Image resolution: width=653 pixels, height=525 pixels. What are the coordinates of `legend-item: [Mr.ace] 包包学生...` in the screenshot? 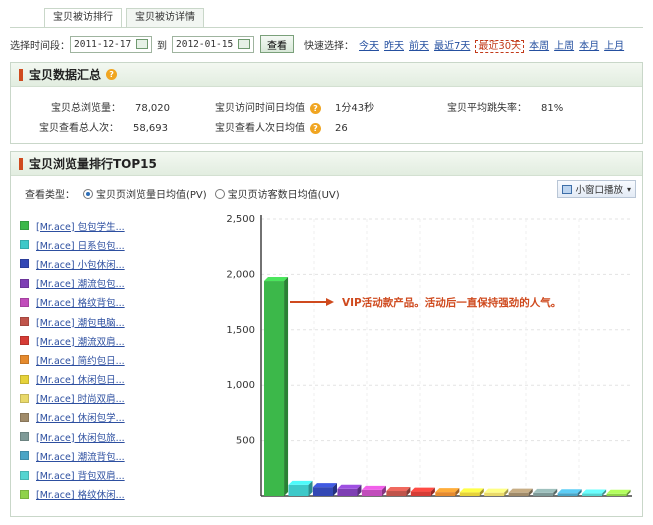 It's located at (72, 225).